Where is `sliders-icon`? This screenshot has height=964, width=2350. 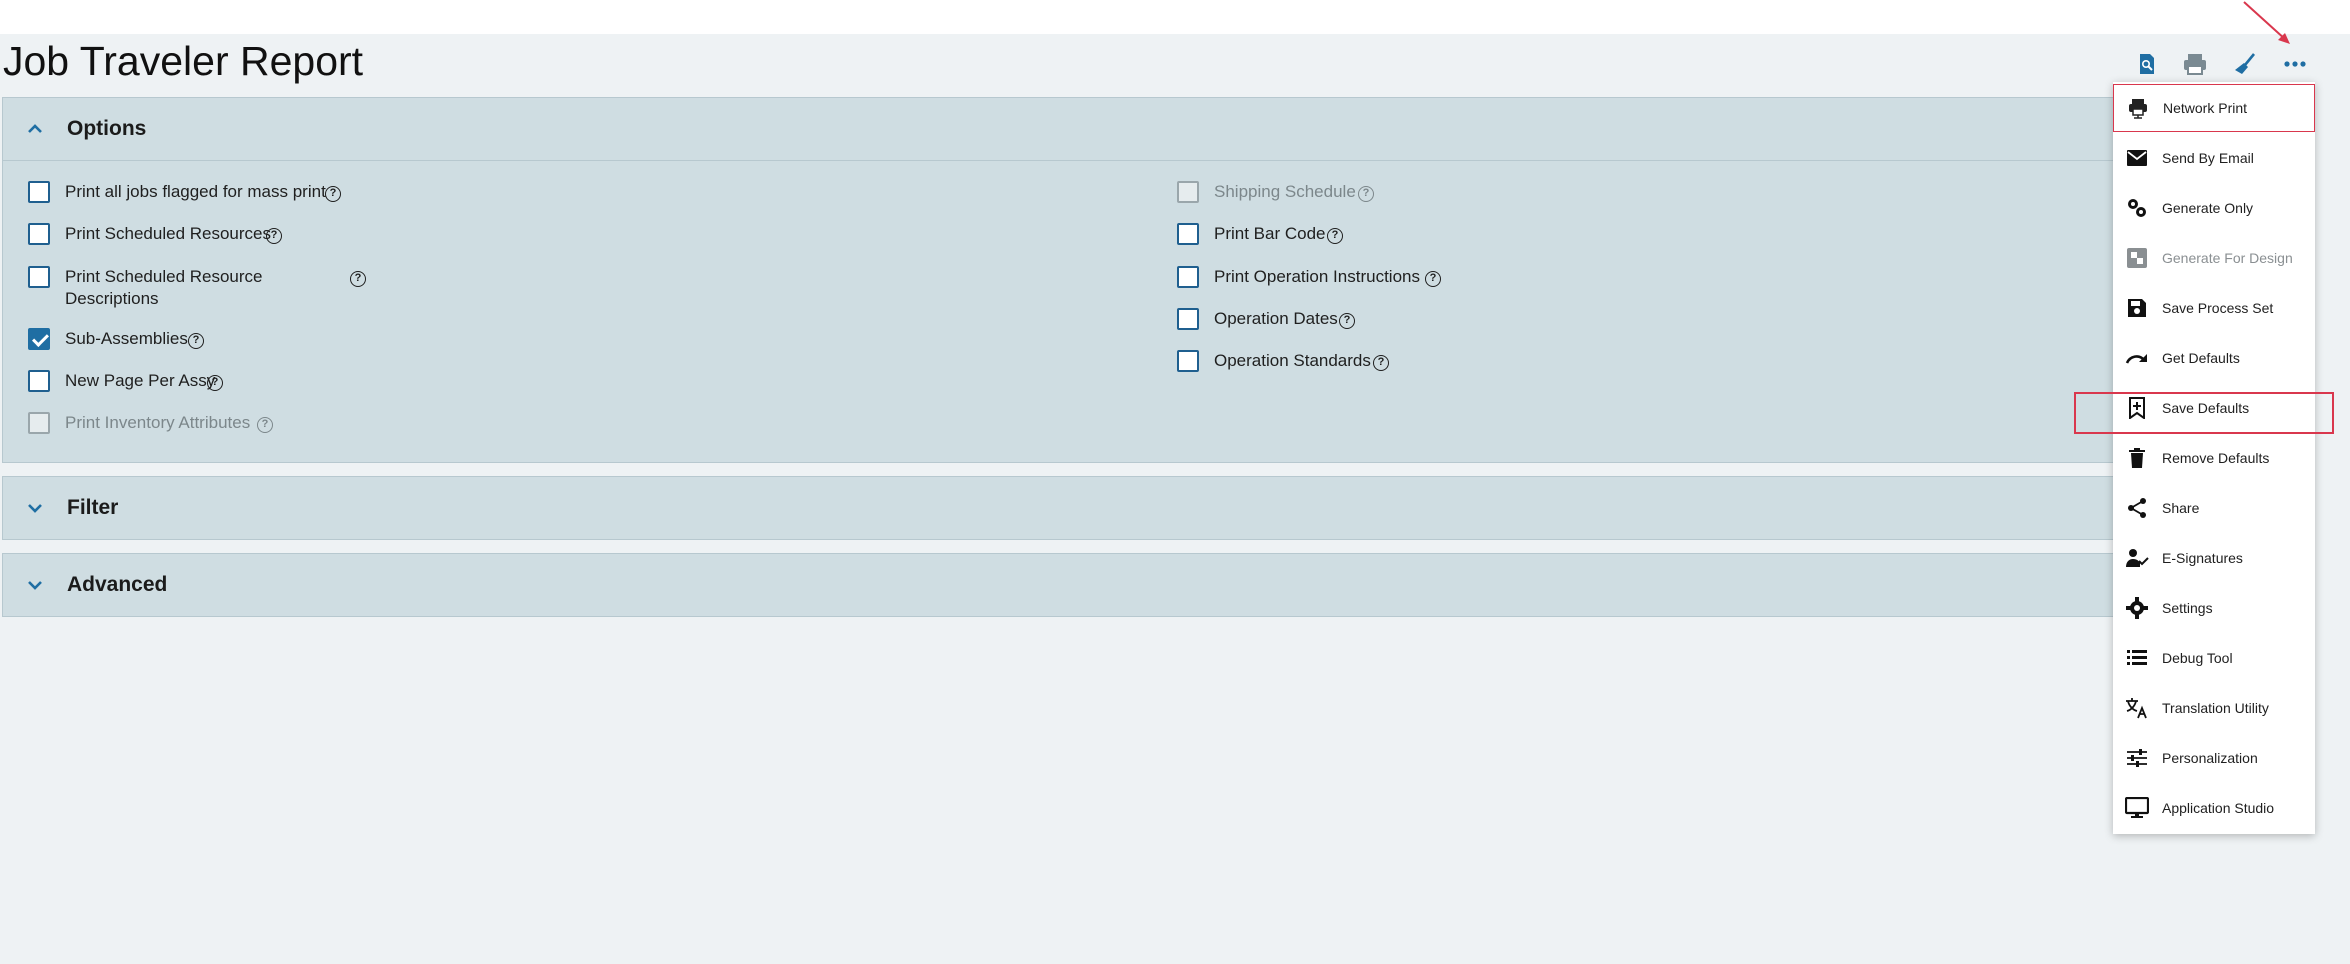 sliders-icon is located at coordinates (2137, 758).